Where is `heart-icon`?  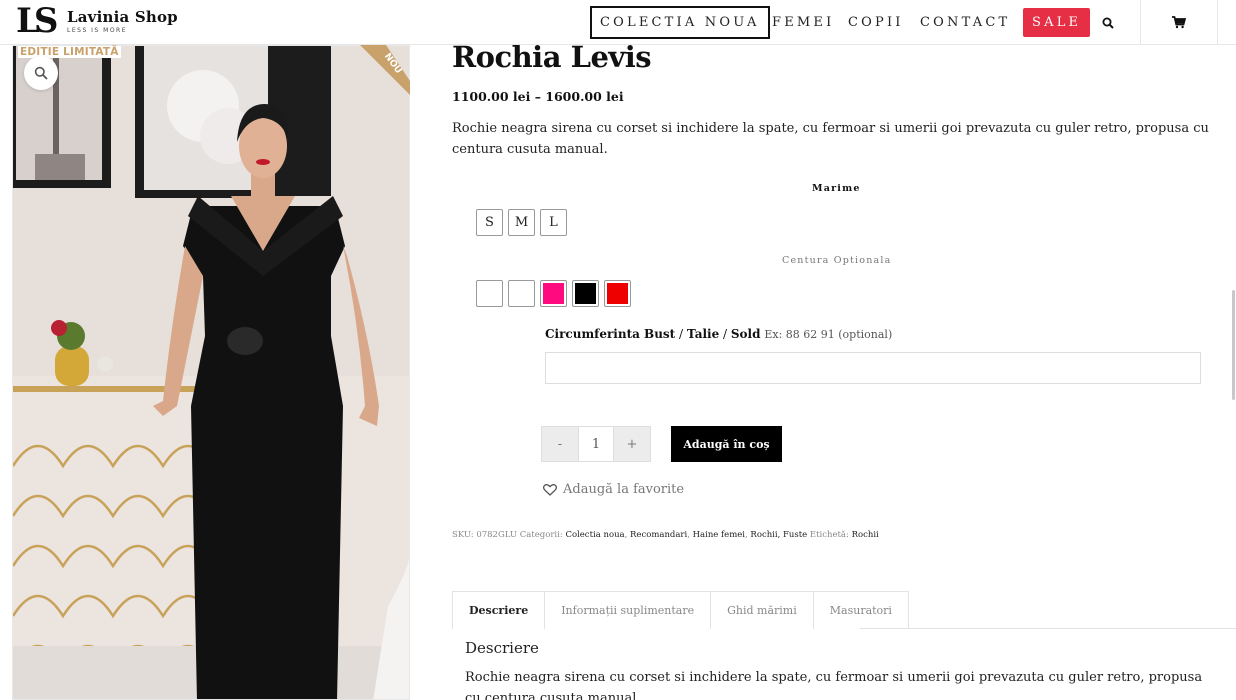
heart-icon is located at coordinates (550, 489).